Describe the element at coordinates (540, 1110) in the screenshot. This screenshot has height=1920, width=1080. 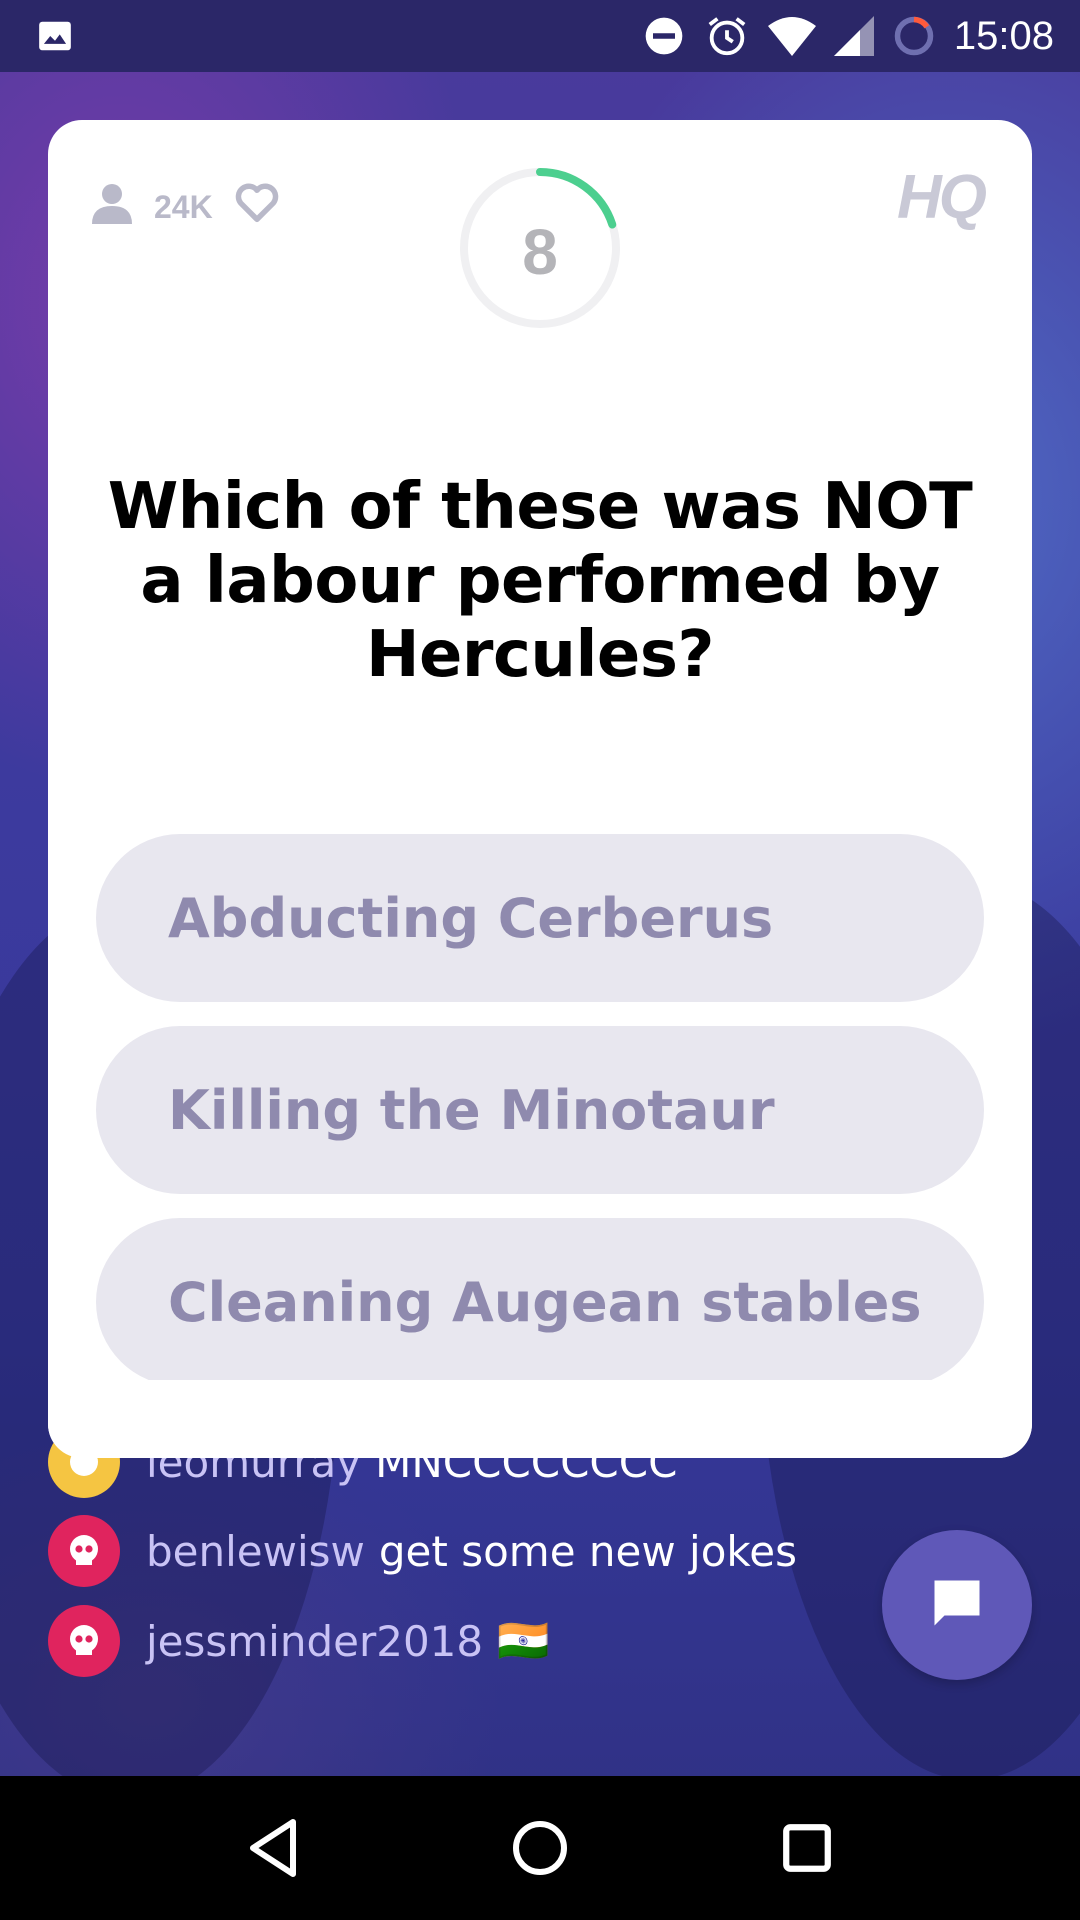
I see `answer-option-2: Killing the Minotaur` at that location.